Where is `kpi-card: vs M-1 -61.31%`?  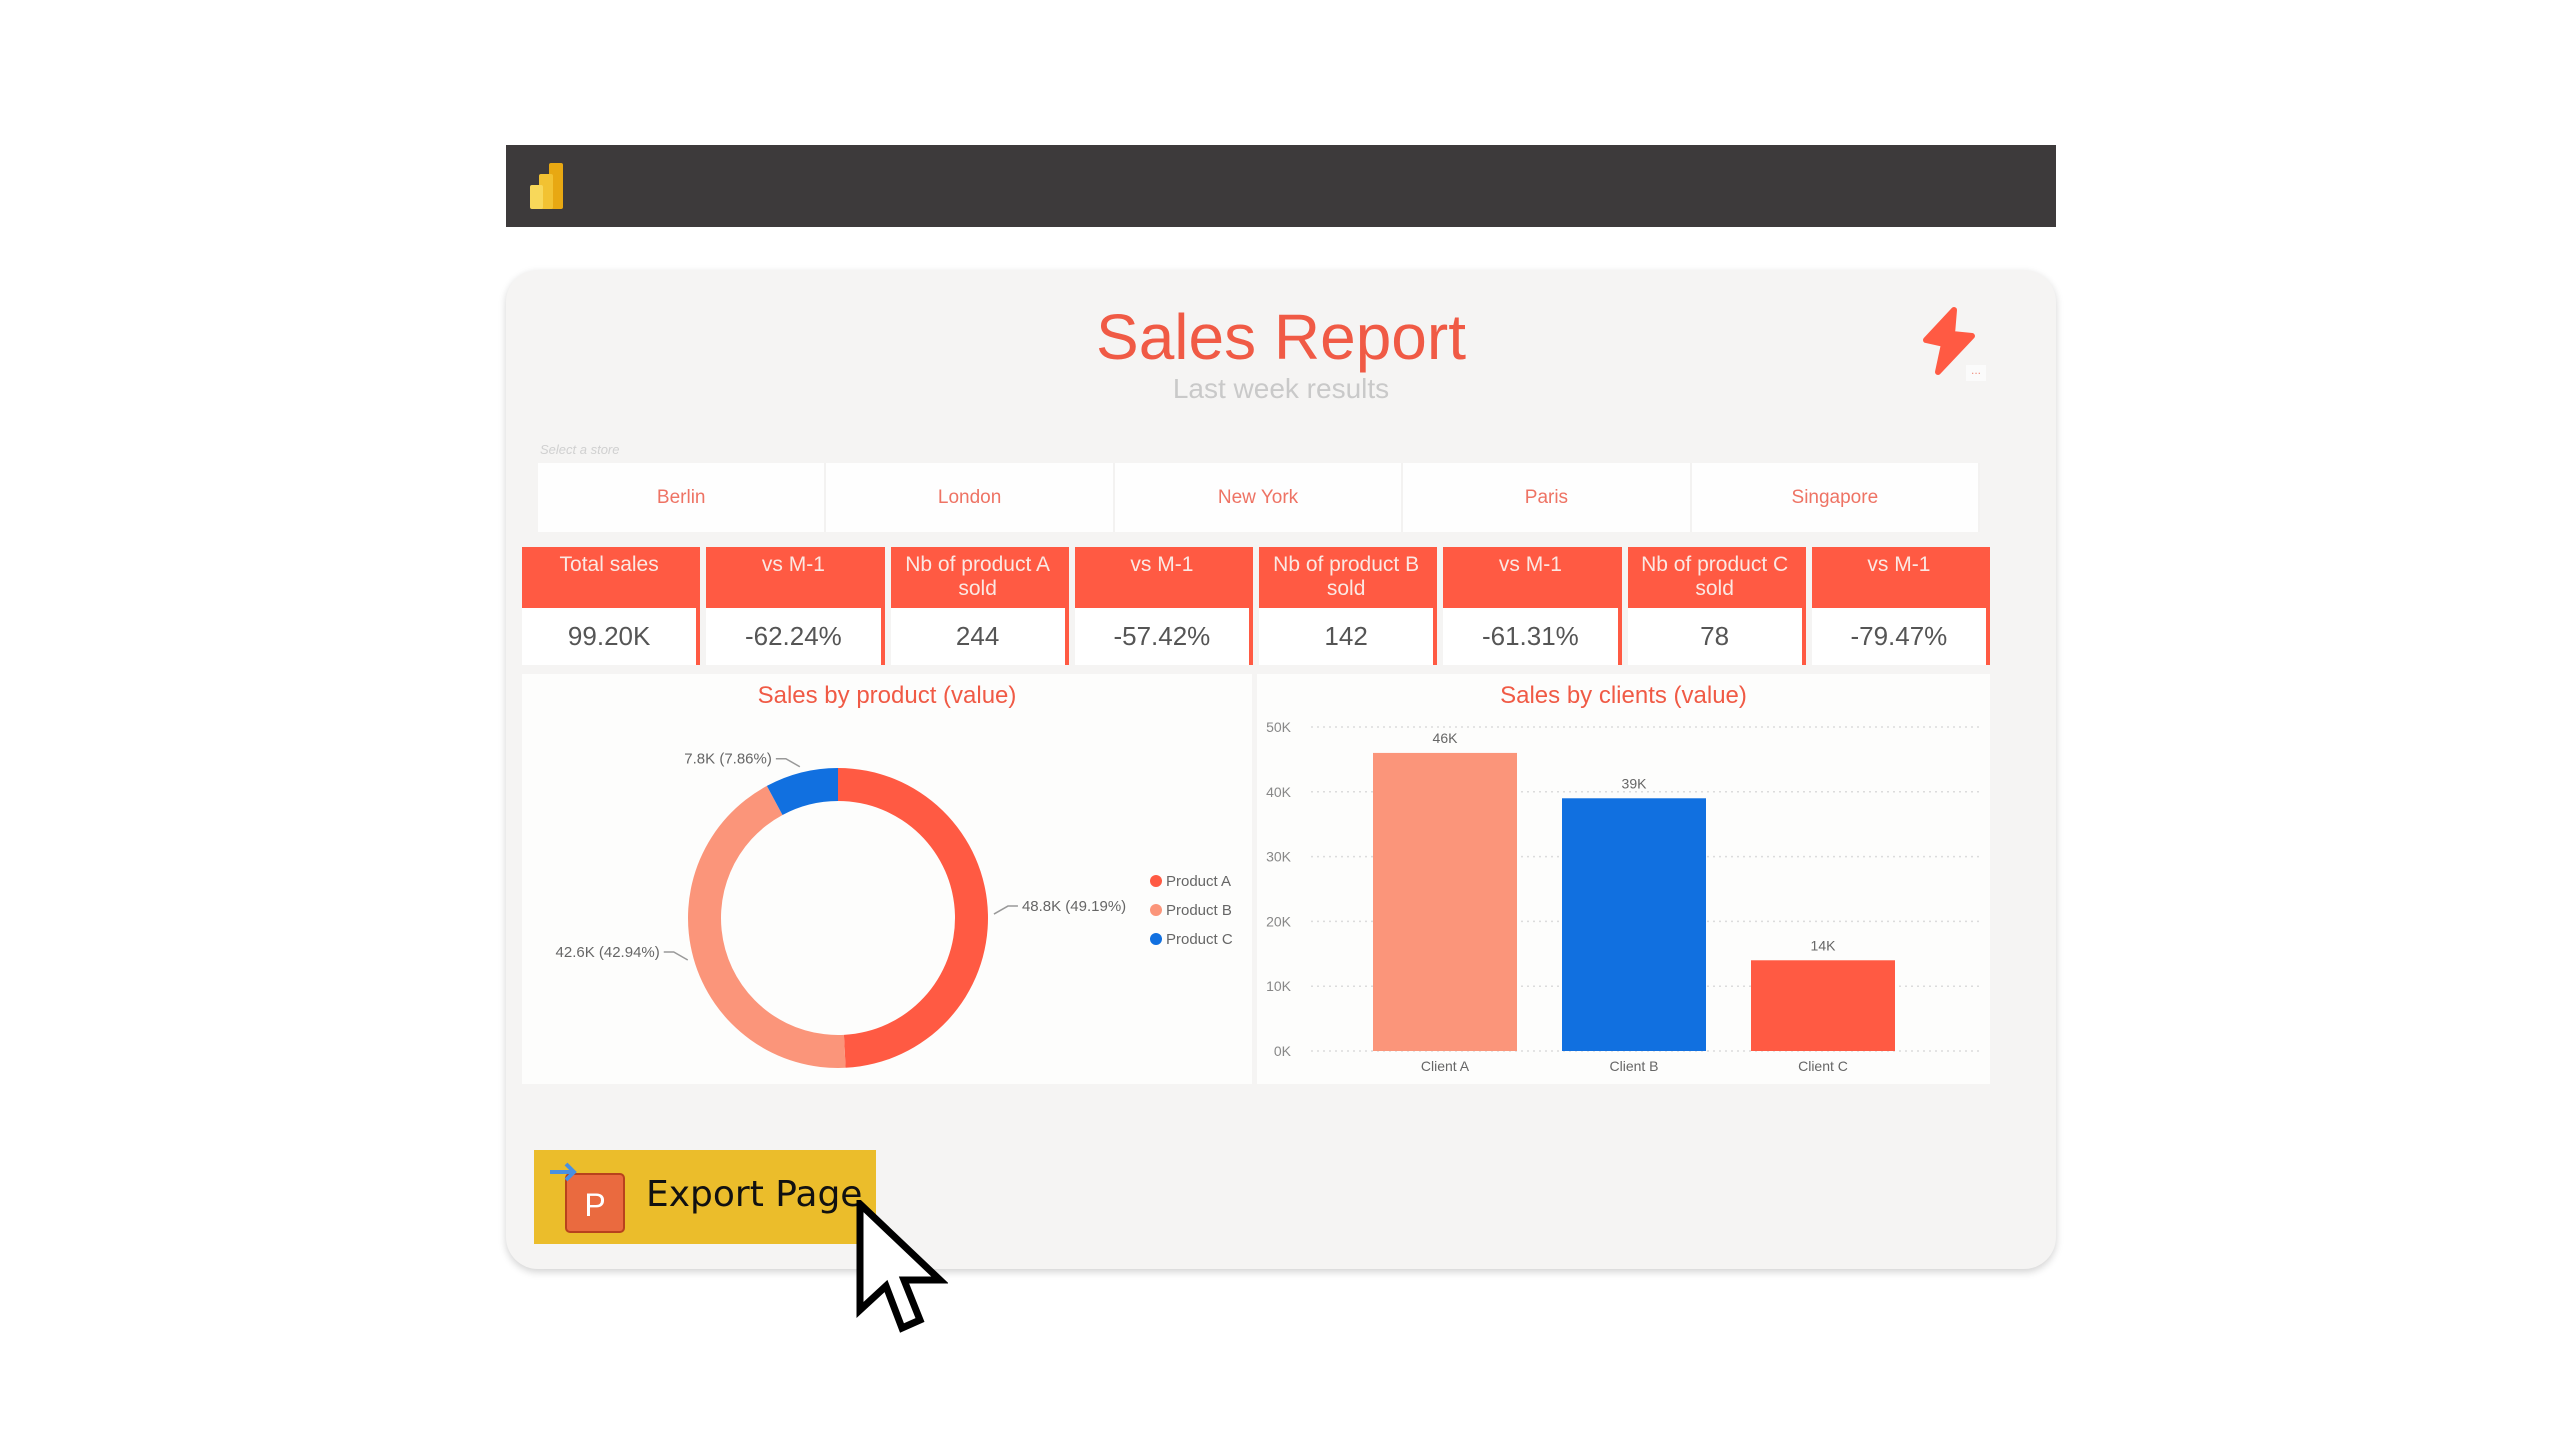
kpi-card: vs M-1 -61.31% is located at coordinates (1532, 606).